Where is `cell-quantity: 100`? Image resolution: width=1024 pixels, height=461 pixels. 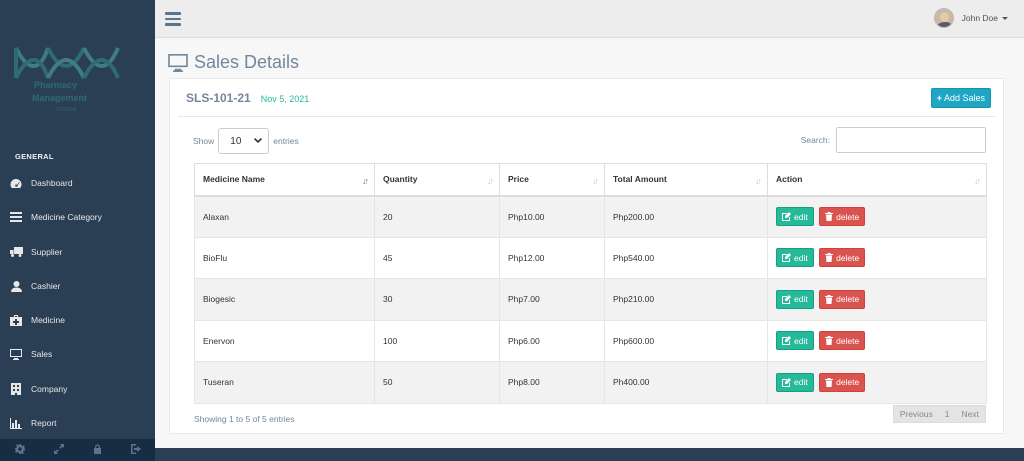
cell-quantity: 100 is located at coordinates (437, 340).